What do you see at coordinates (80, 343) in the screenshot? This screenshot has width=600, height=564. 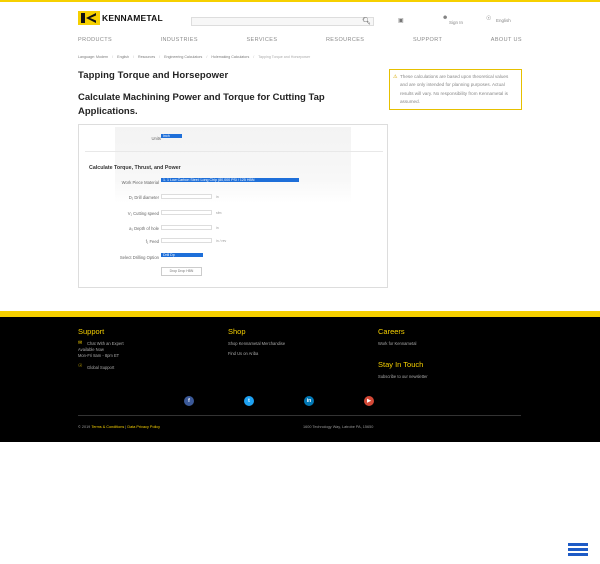 I see `chat-icon: ✉` at bounding box center [80, 343].